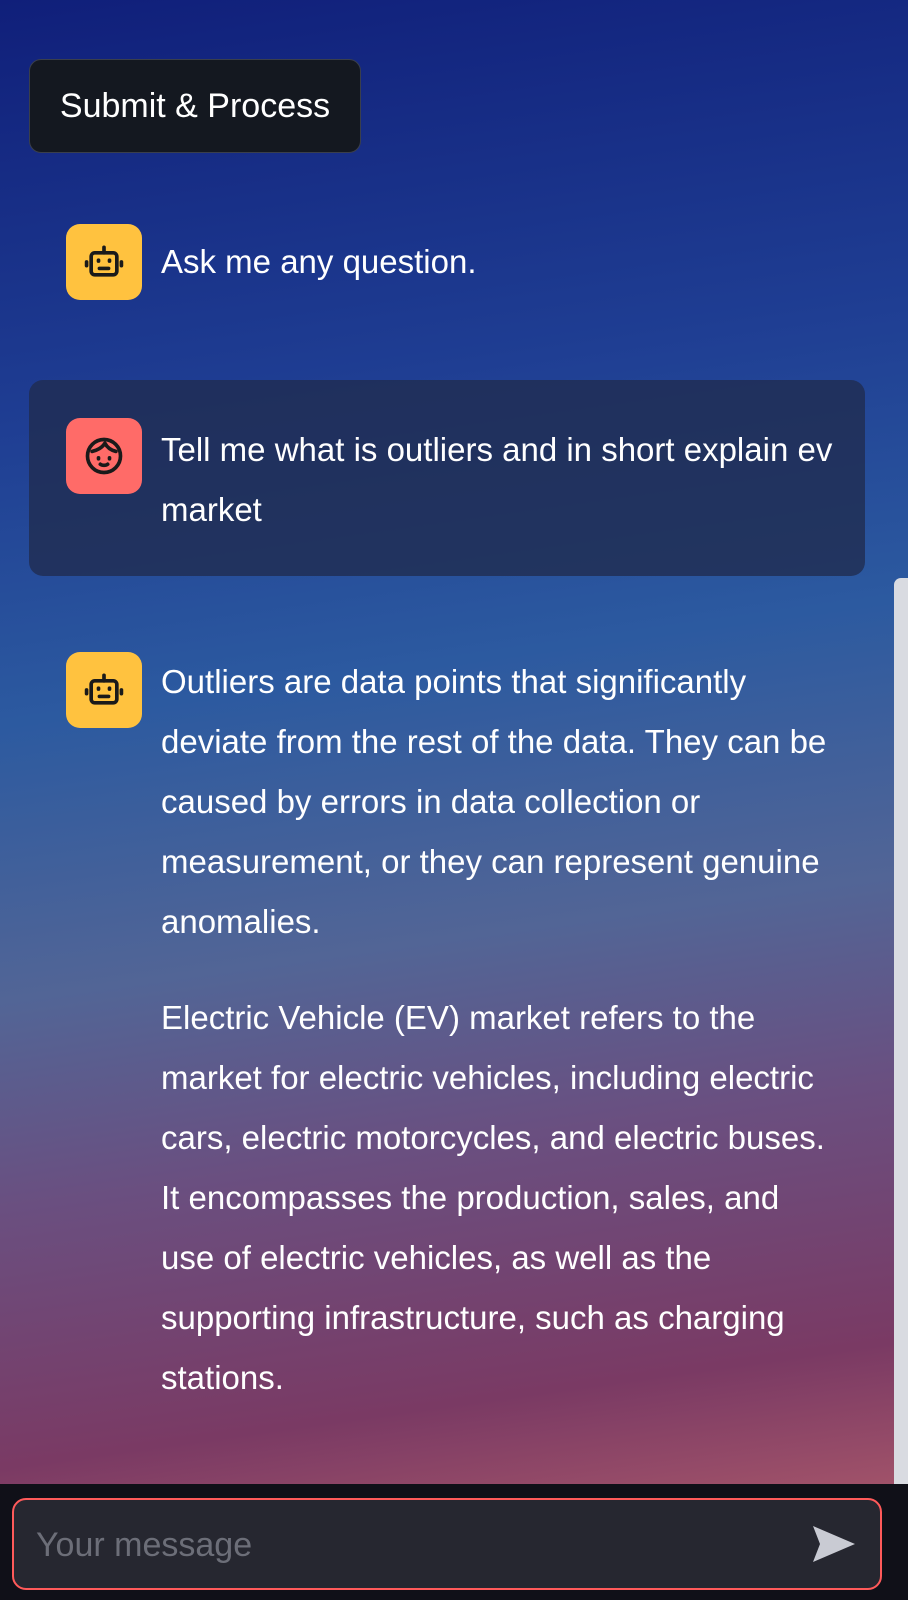  Describe the element at coordinates (195, 106) in the screenshot. I see `submit-process-button: Submit & Process` at that location.